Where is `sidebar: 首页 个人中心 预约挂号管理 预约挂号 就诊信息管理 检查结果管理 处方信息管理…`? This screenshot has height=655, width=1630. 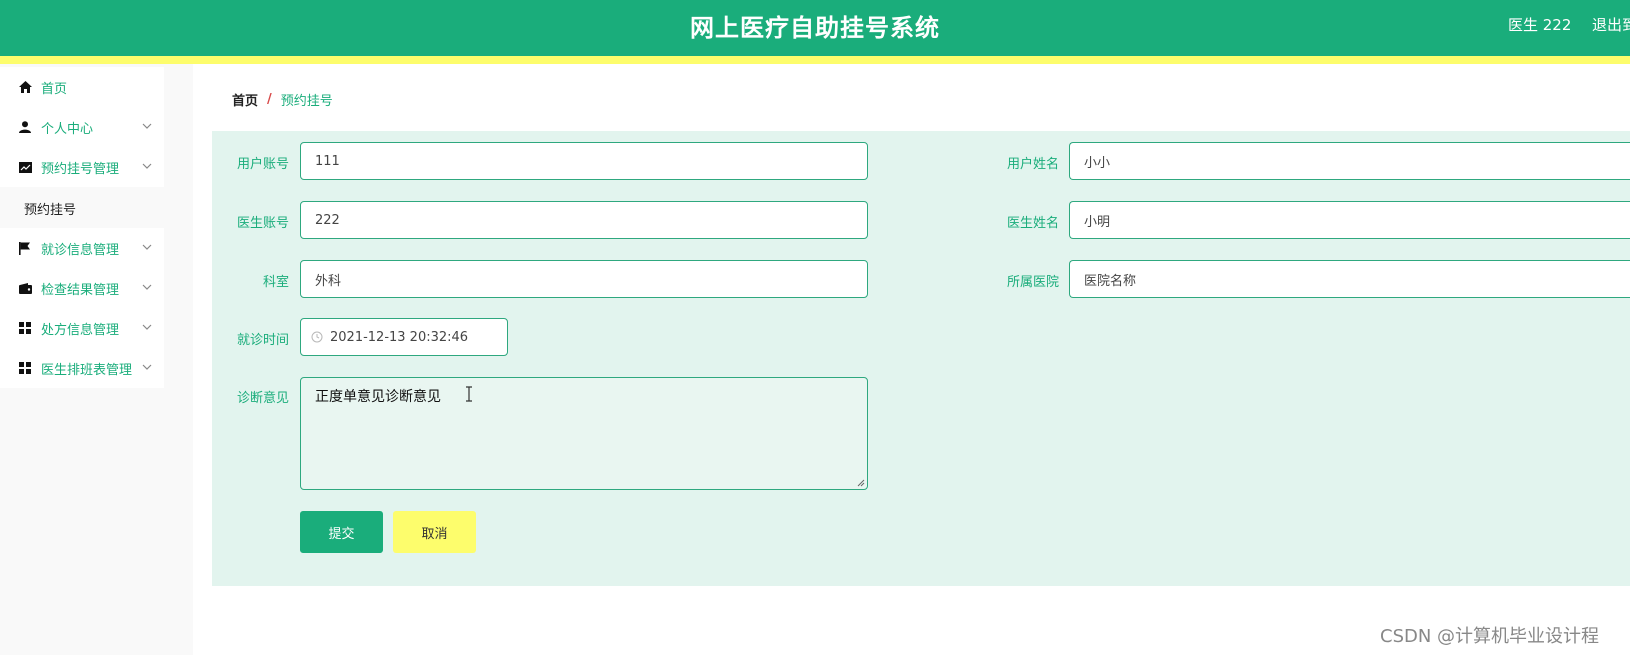 sidebar: 首页 个人中心 预约挂号管理 预约挂号 就诊信息管理 检查结果管理 处方信息管理… is located at coordinates (96, 359).